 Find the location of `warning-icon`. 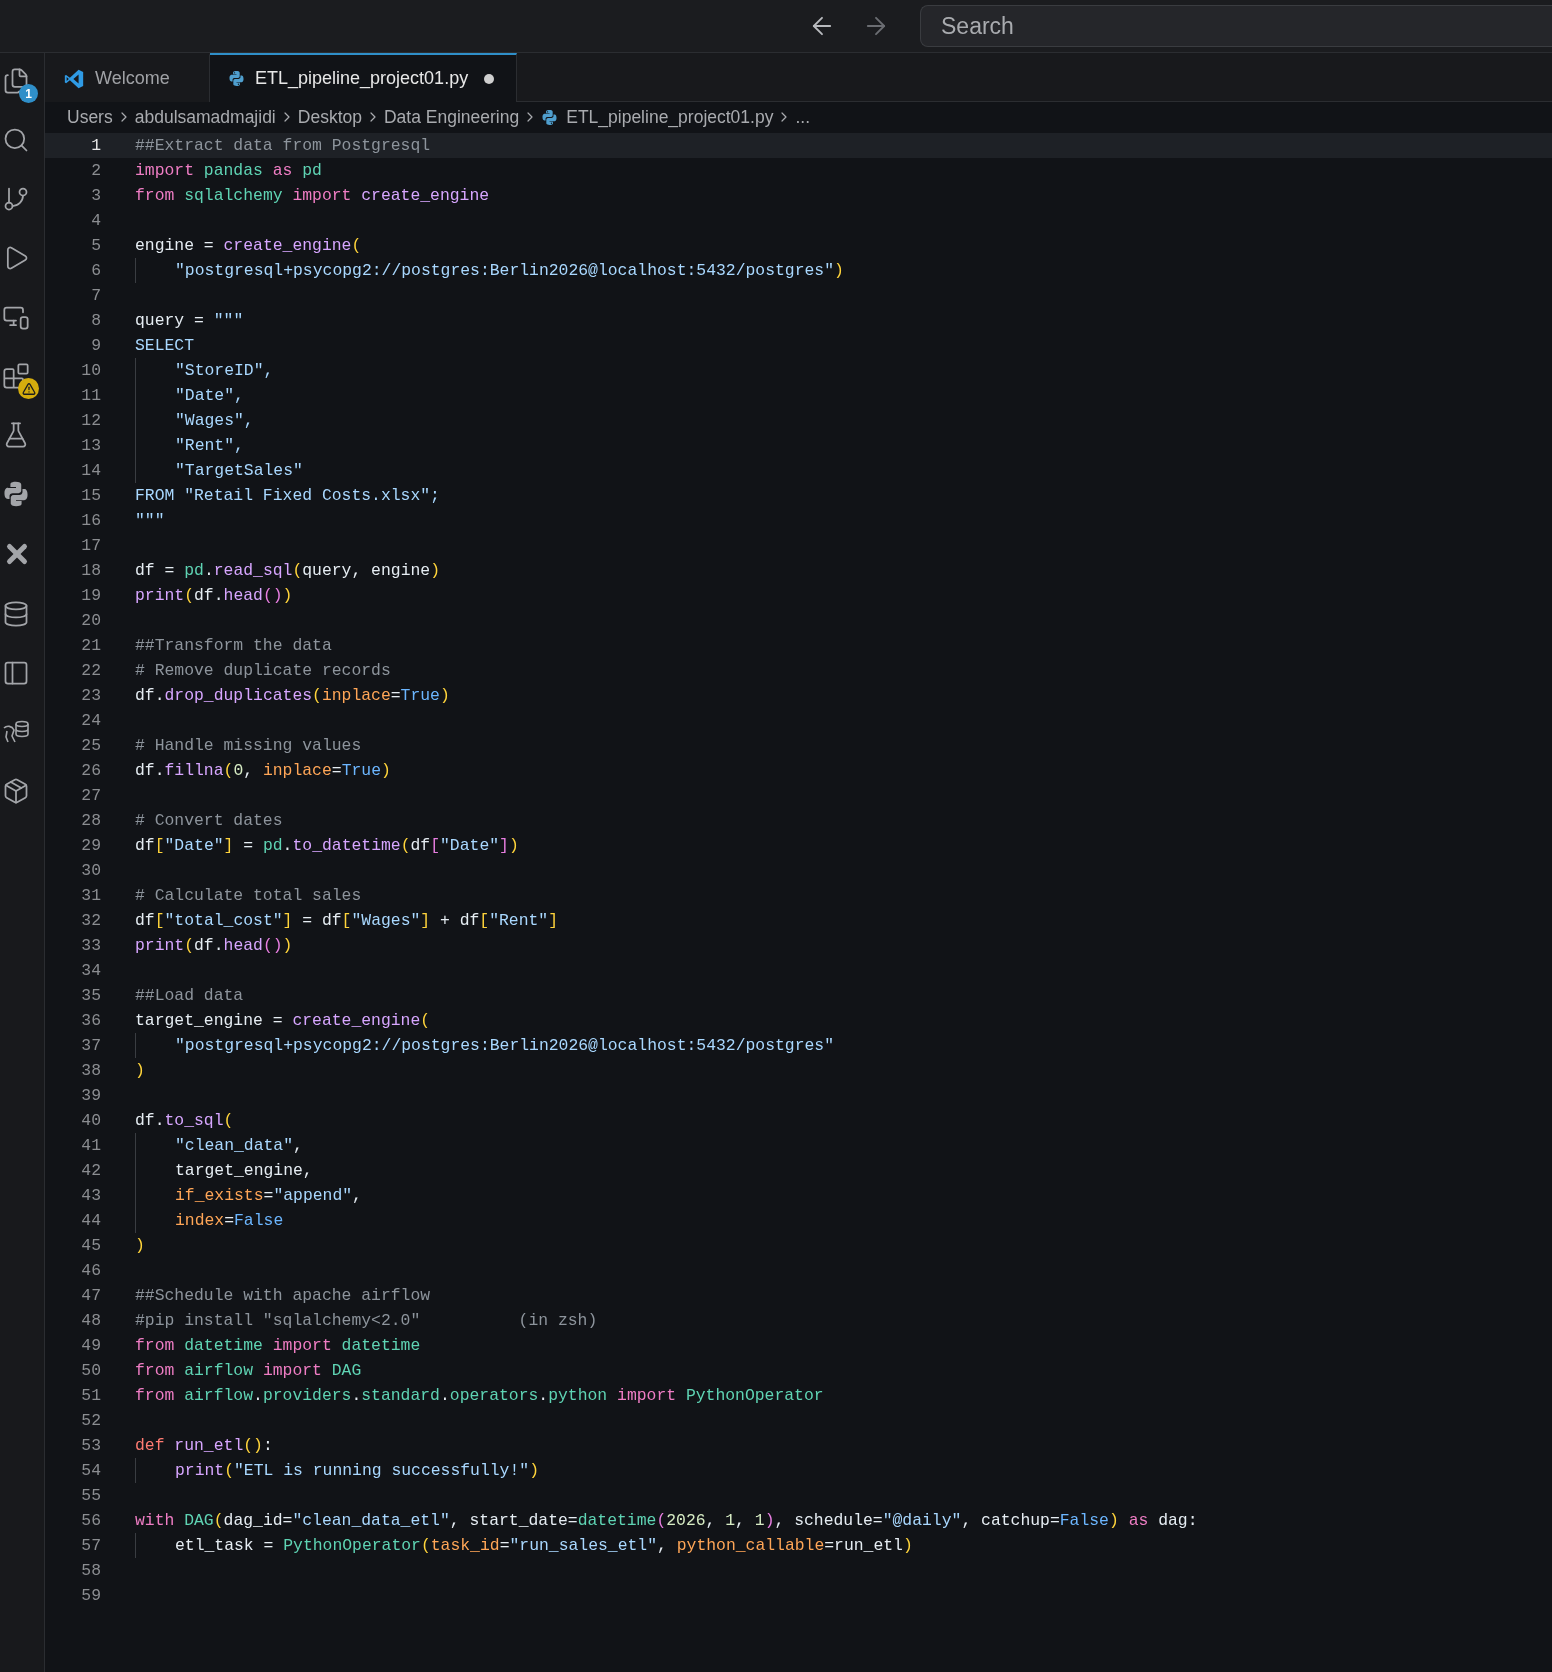

warning-icon is located at coordinates (28, 388).